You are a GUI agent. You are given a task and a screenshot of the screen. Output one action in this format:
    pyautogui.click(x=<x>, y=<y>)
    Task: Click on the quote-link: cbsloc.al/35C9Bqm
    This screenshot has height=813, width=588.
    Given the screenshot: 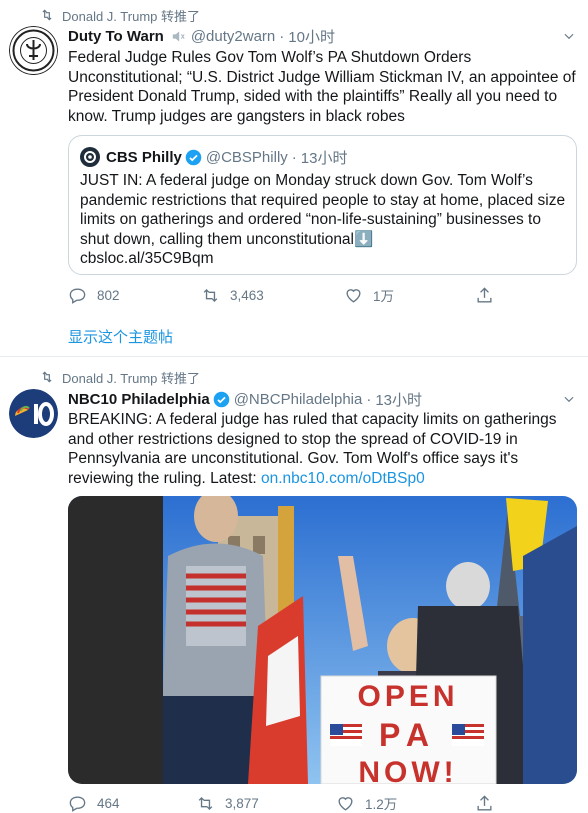 What is the action you would take?
    pyautogui.click(x=147, y=259)
    